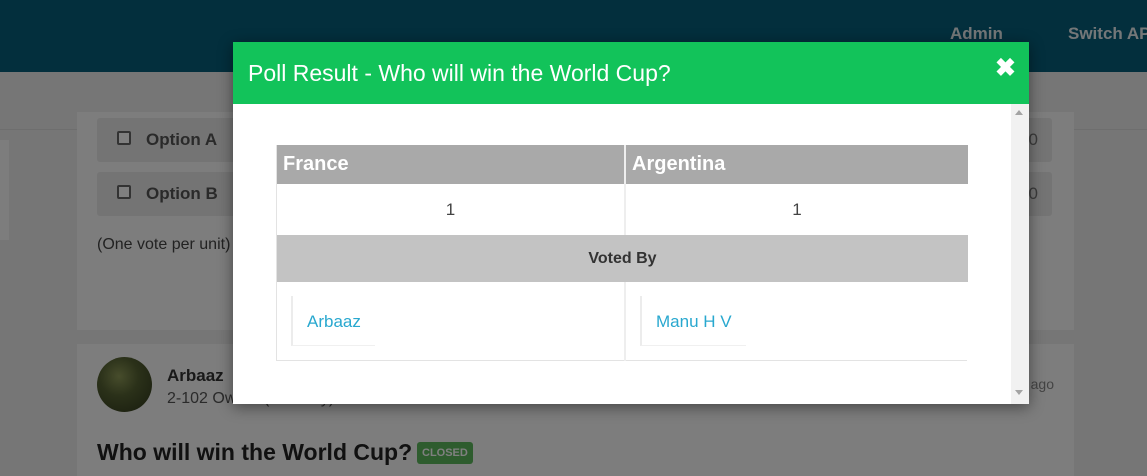 The width and height of the screenshot is (1147, 476). What do you see at coordinates (333, 321) in the screenshot?
I see `voter-link: Arbaaz` at bounding box center [333, 321].